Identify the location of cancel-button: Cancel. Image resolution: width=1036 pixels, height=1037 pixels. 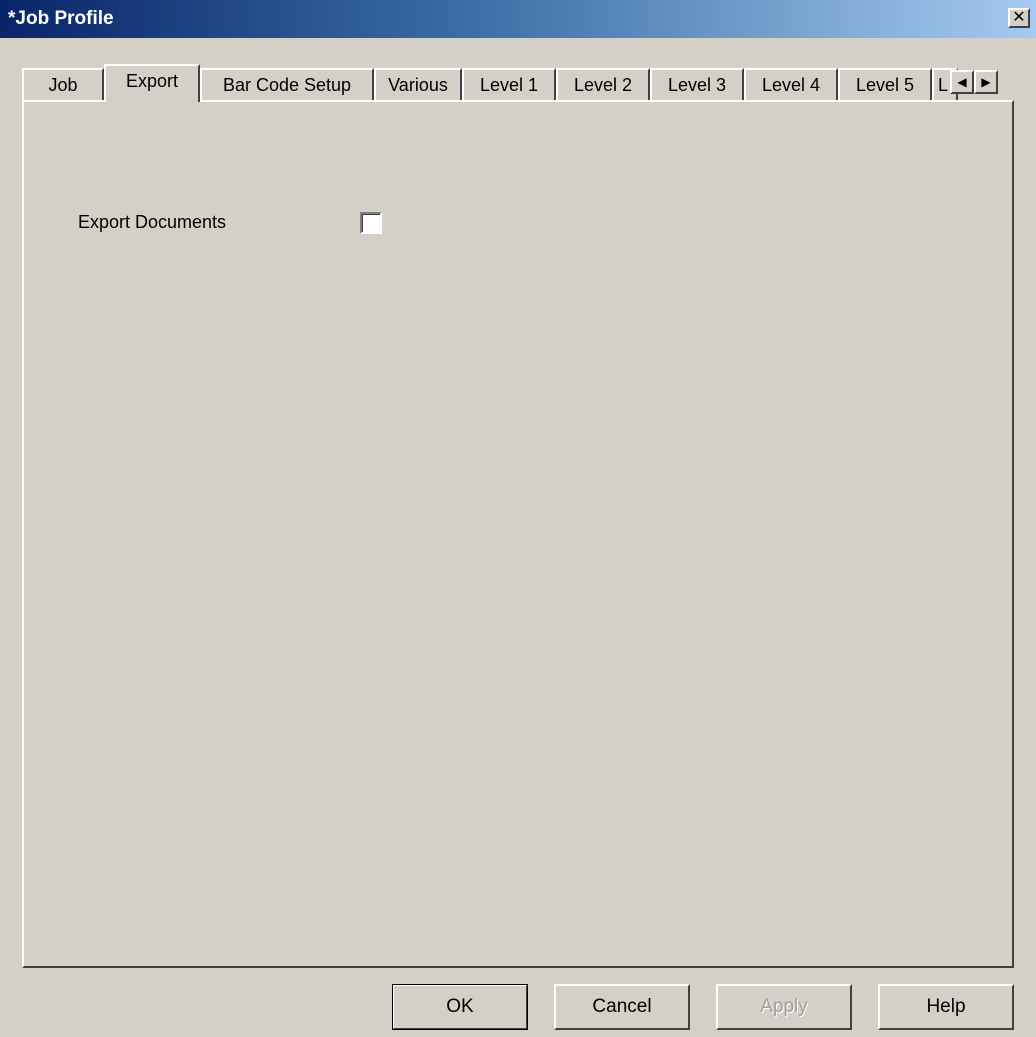
(622, 1007).